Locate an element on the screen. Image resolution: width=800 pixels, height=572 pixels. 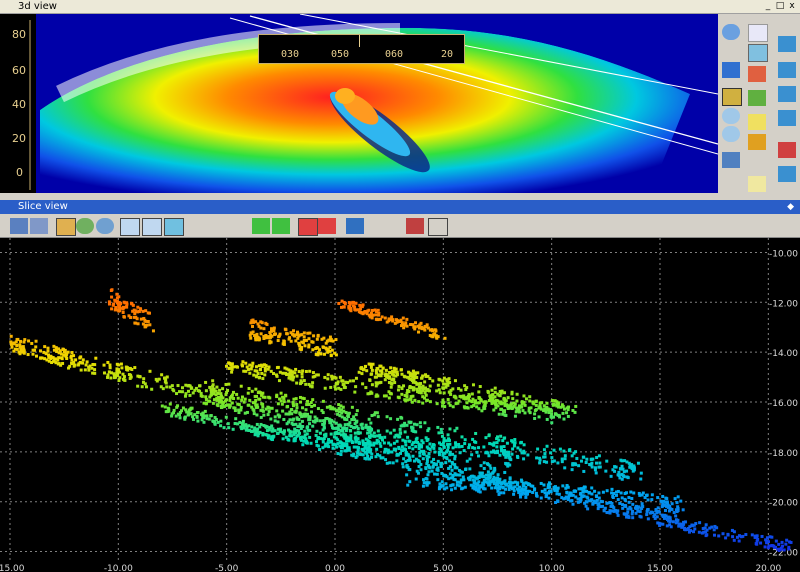
flag-red-icon is located at coordinates (308, 227).